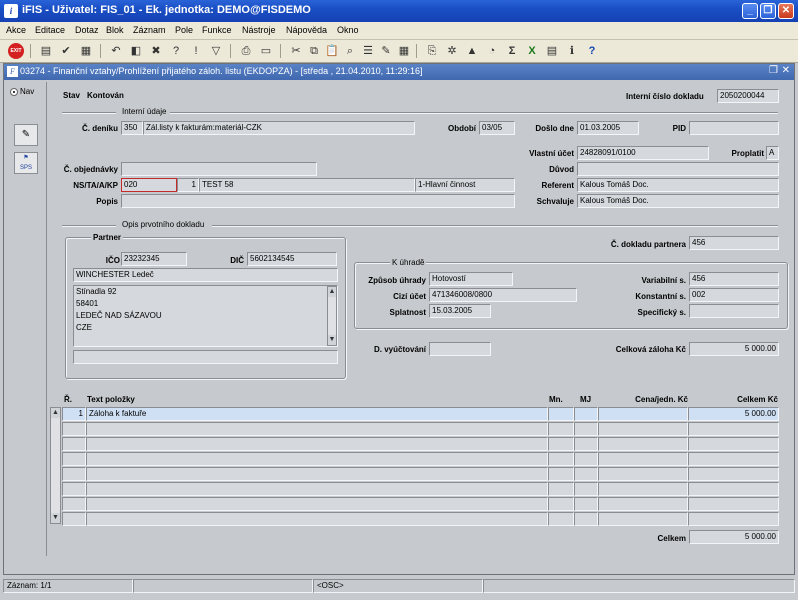  What do you see at coordinates (217, 30) in the screenshot?
I see `menu-funkce: Funkce` at bounding box center [217, 30].